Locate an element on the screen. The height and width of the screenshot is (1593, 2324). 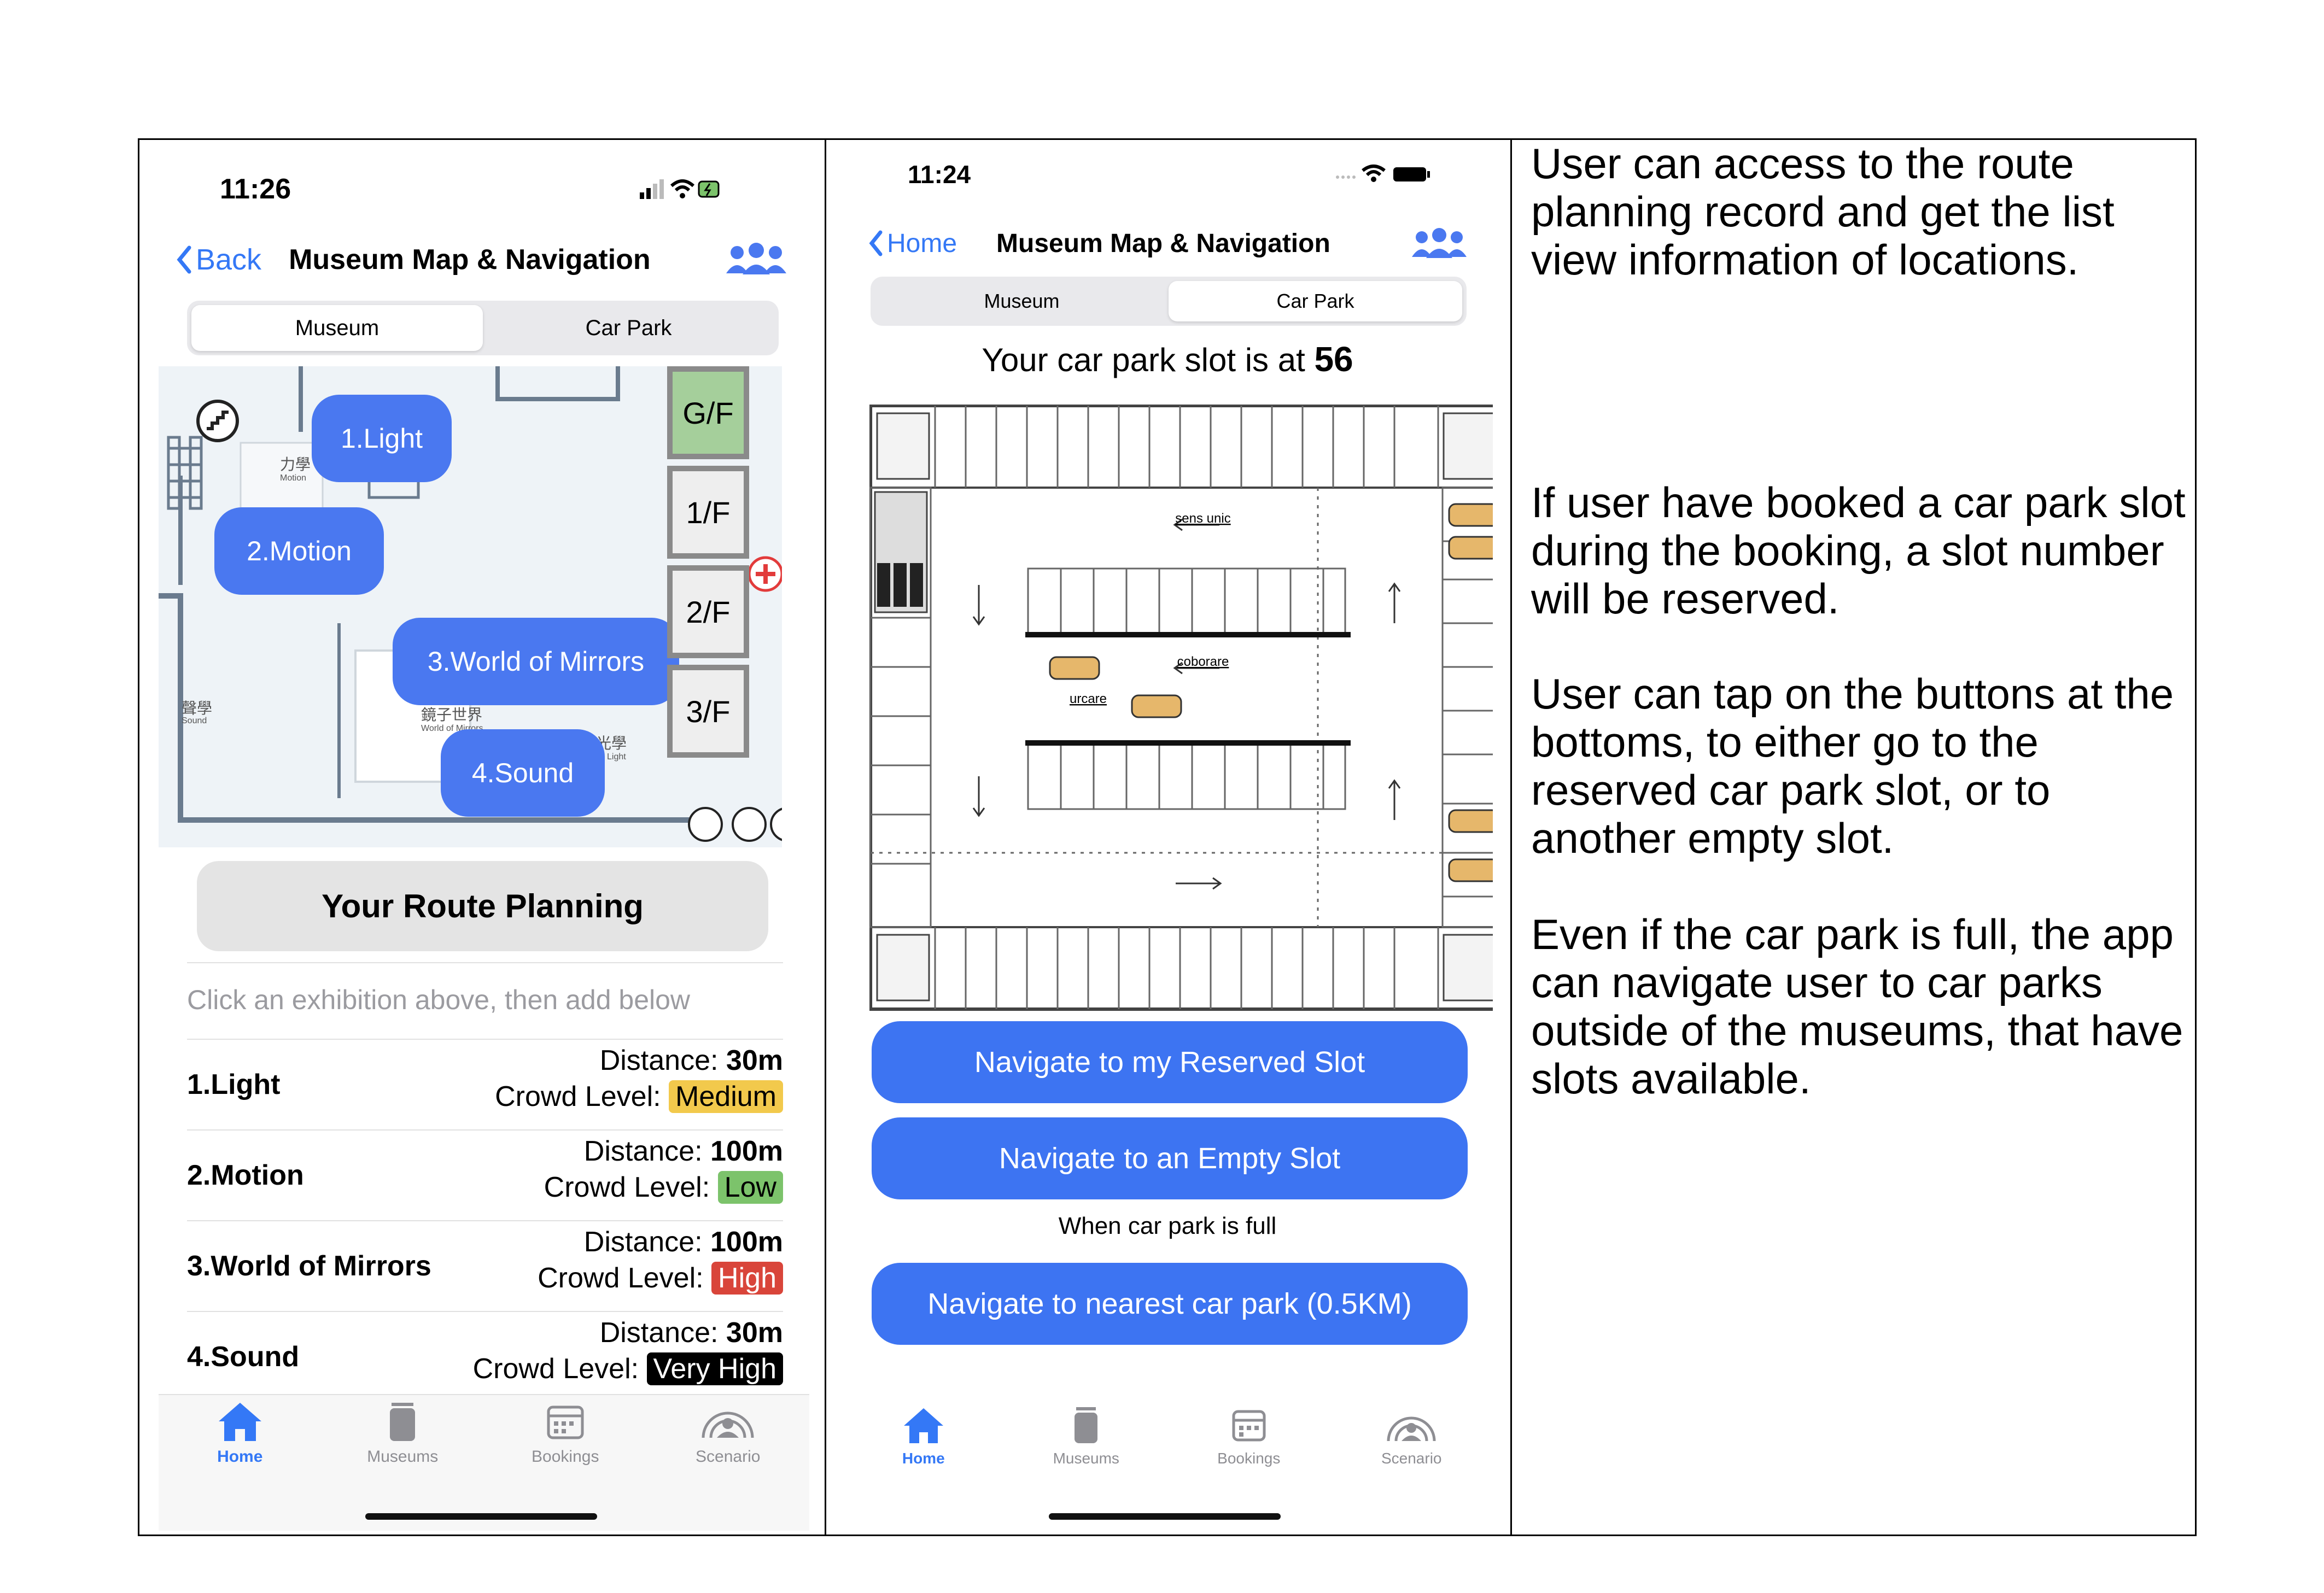
map-pin-world-of-mirrors: 3.World of Mirrors is located at coordinates (536, 661).